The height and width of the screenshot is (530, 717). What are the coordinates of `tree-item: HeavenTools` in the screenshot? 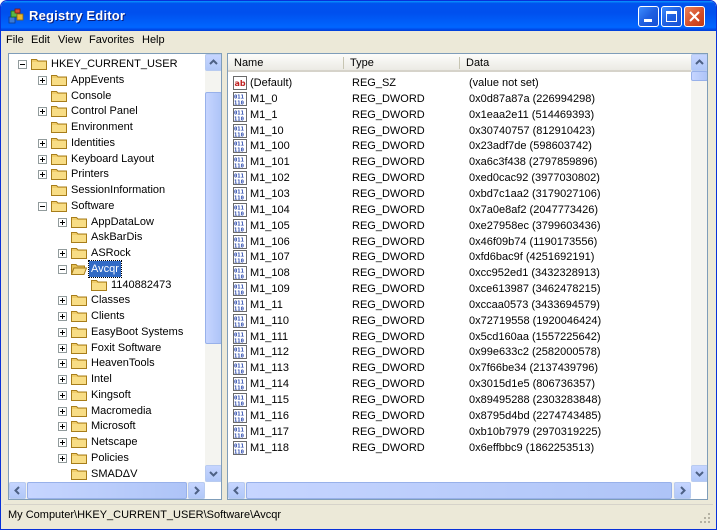 It's located at (107, 363).